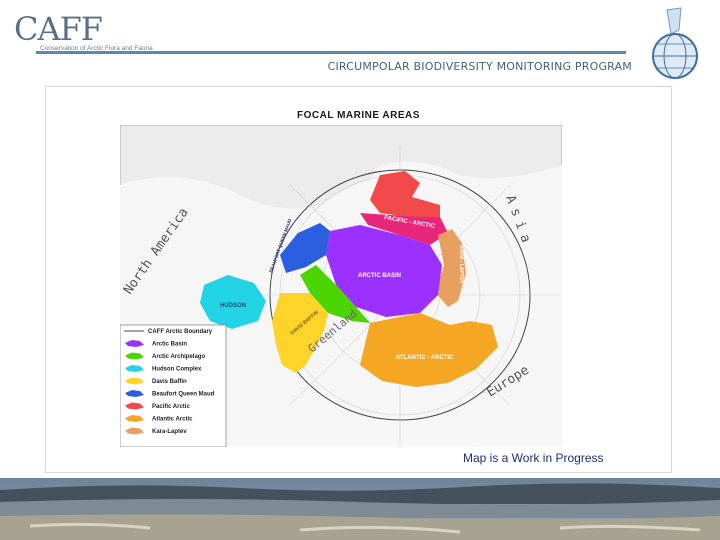  Describe the element at coordinates (331, 52) in the screenshot. I see `header-rule` at that location.